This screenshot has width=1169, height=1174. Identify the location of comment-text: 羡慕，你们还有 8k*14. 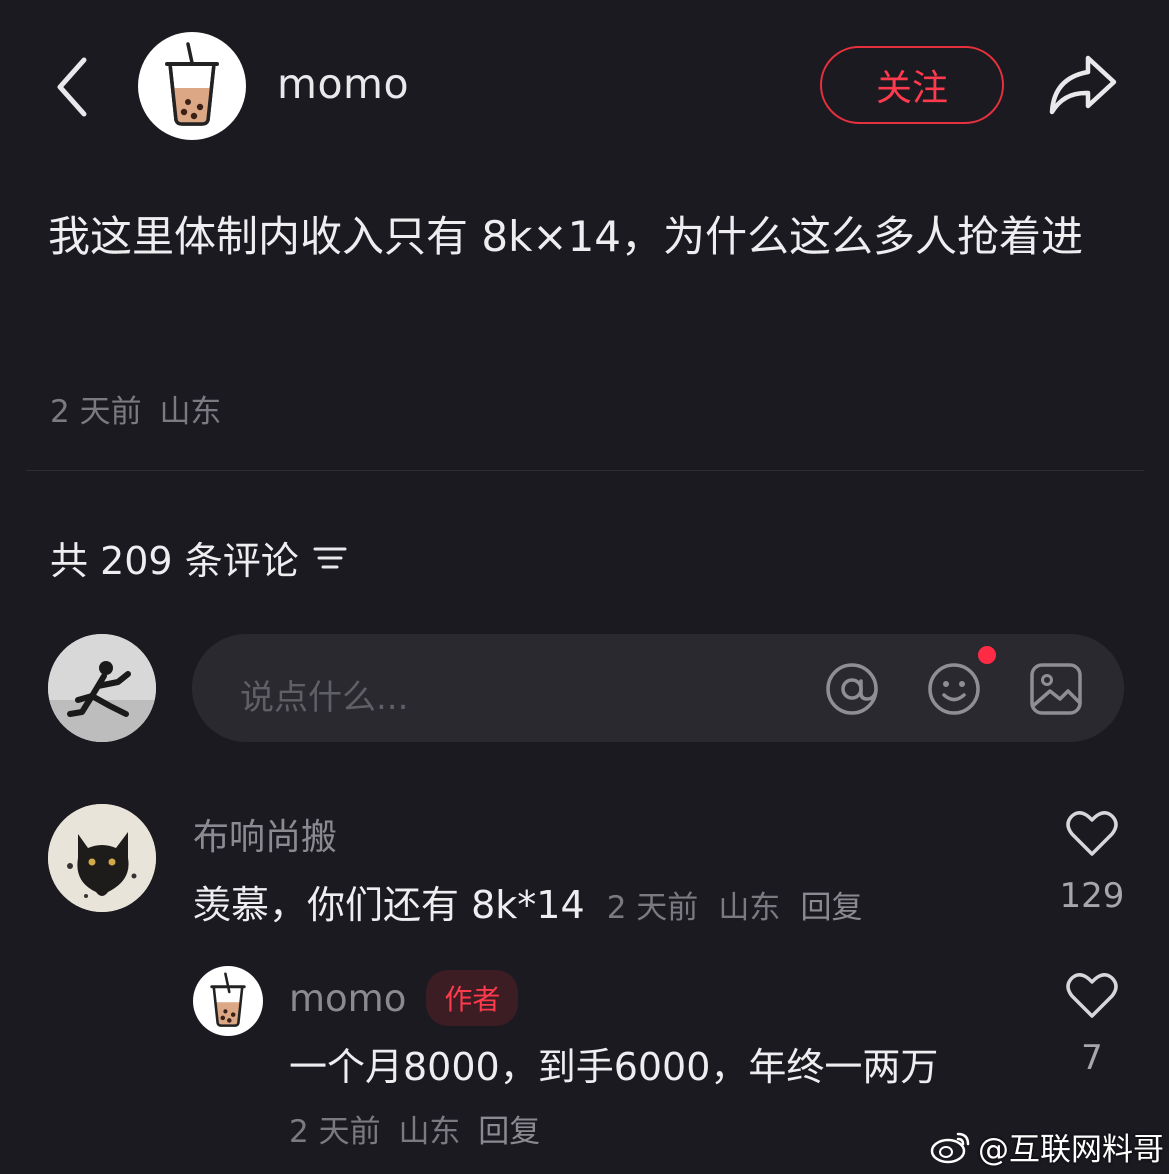
(389, 905).